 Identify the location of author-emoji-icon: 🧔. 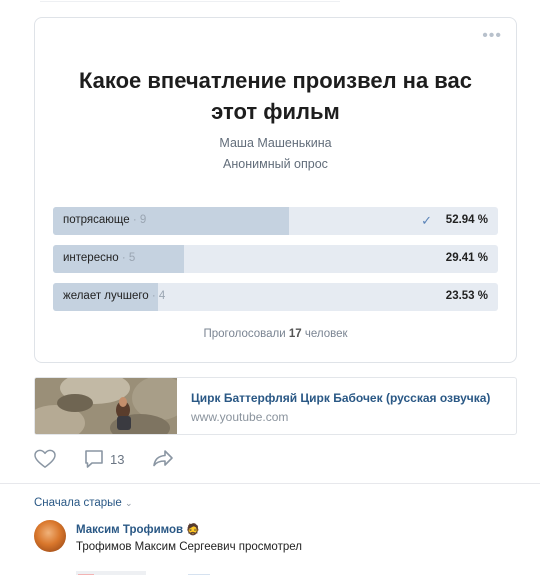
(193, 530).